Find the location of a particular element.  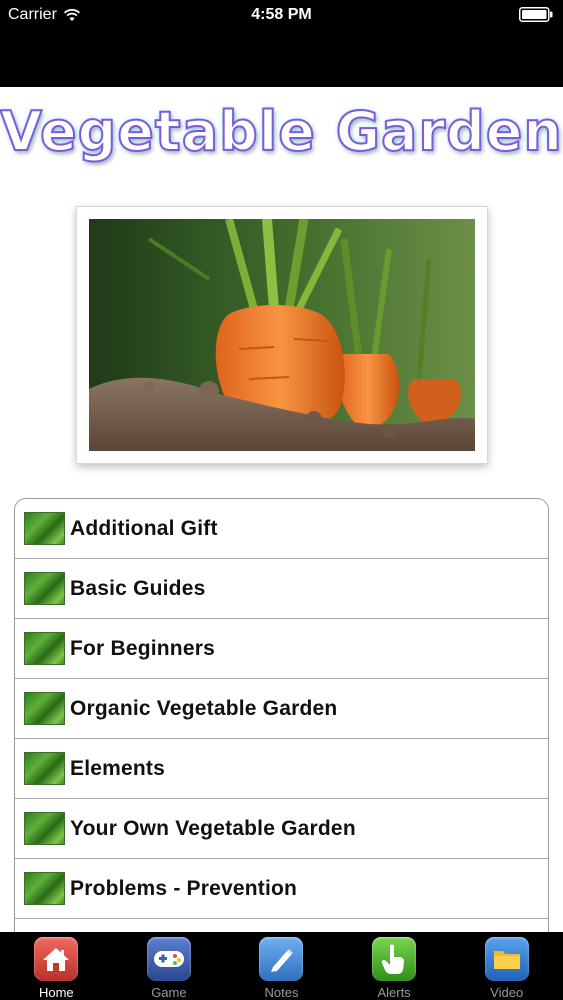

tab-notes: Notes is located at coordinates (281, 966).